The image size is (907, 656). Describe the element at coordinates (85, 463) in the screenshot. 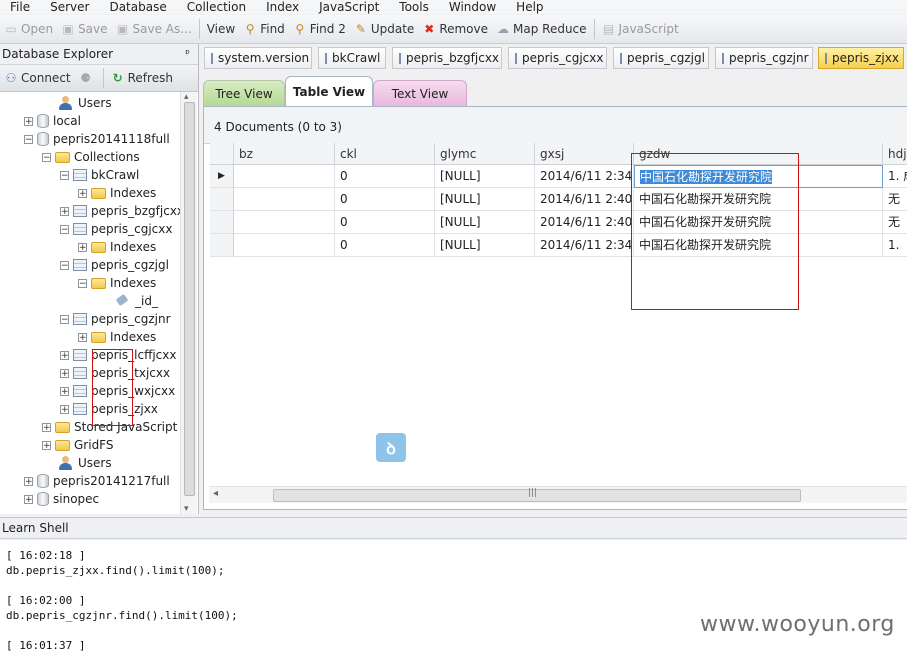

I see `tree-item-users: Users` at that location.